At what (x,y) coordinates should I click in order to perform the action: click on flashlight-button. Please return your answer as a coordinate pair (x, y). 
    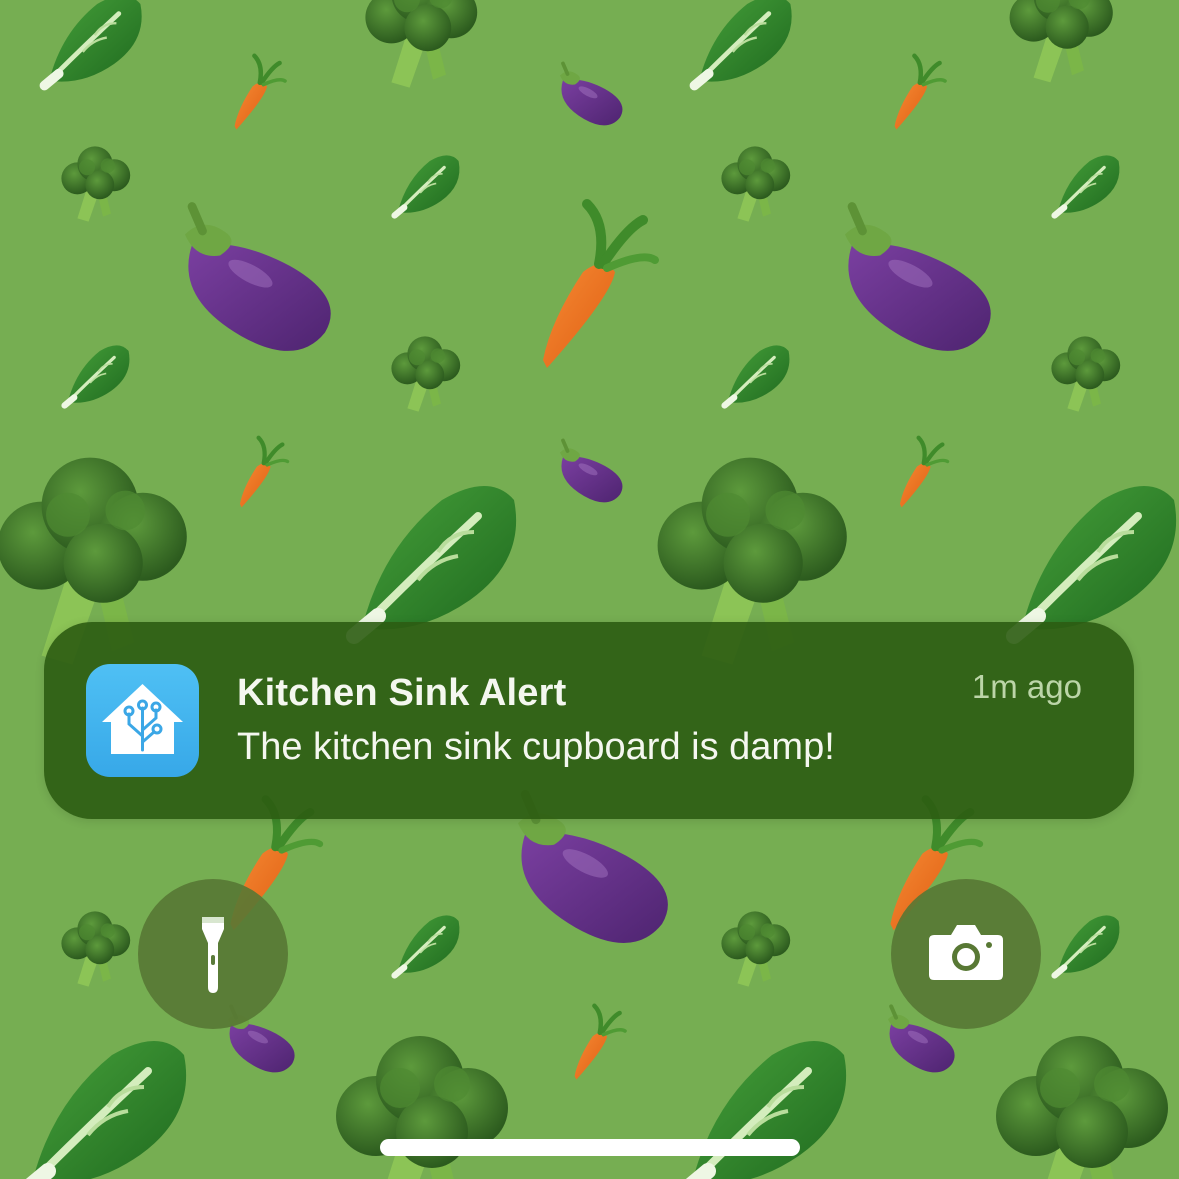
    Looking at the image, I should click on (213, 954).